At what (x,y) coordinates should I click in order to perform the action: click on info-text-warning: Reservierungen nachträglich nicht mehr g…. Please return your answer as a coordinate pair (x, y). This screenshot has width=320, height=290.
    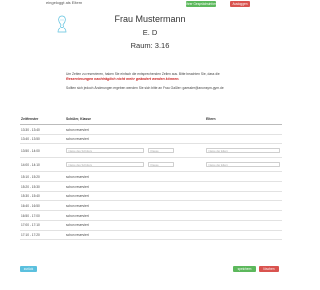
    Looking at the image, I should click on (123, 79).